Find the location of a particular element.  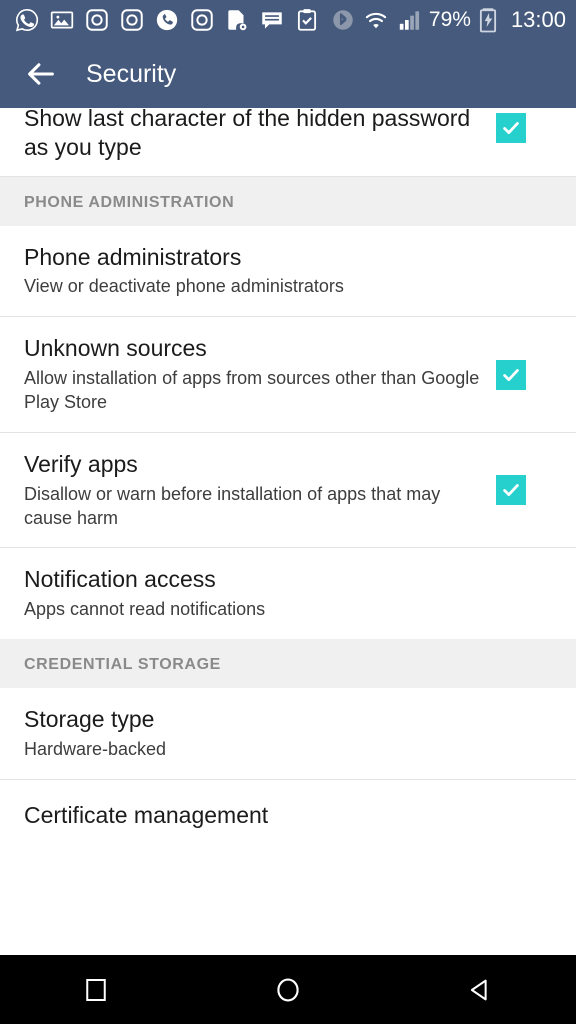

row-subtitle: Apps cannot read notifications is located at coordinates (145, 609).